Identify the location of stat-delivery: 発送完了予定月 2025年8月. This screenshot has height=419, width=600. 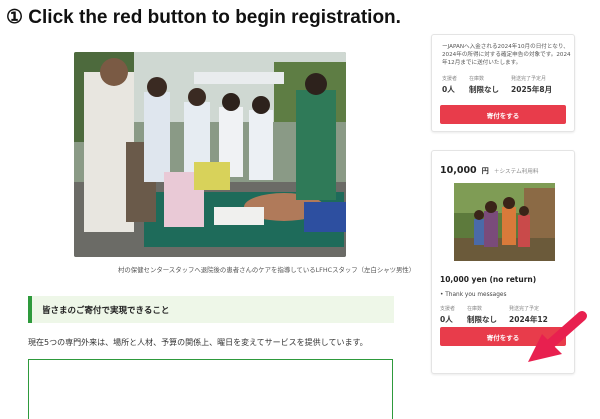
(532, 85).